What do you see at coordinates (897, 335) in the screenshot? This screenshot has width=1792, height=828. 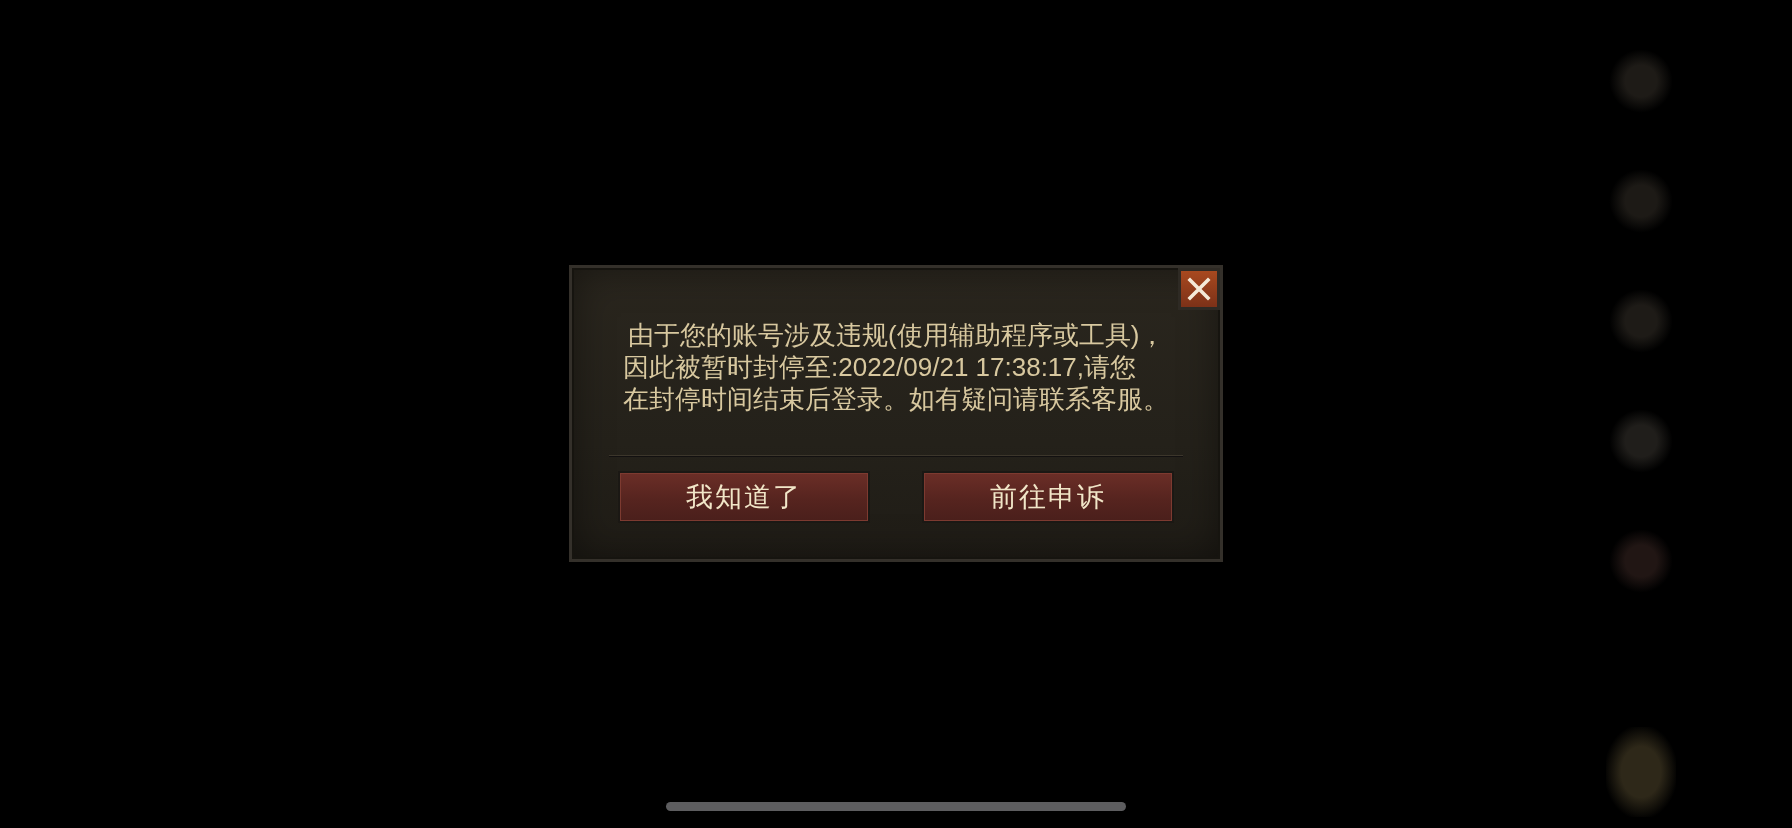 I see `message-line: 由于您的账号涉及违规(使用辅助程序或工具)，` at bounding box center [897, 335].